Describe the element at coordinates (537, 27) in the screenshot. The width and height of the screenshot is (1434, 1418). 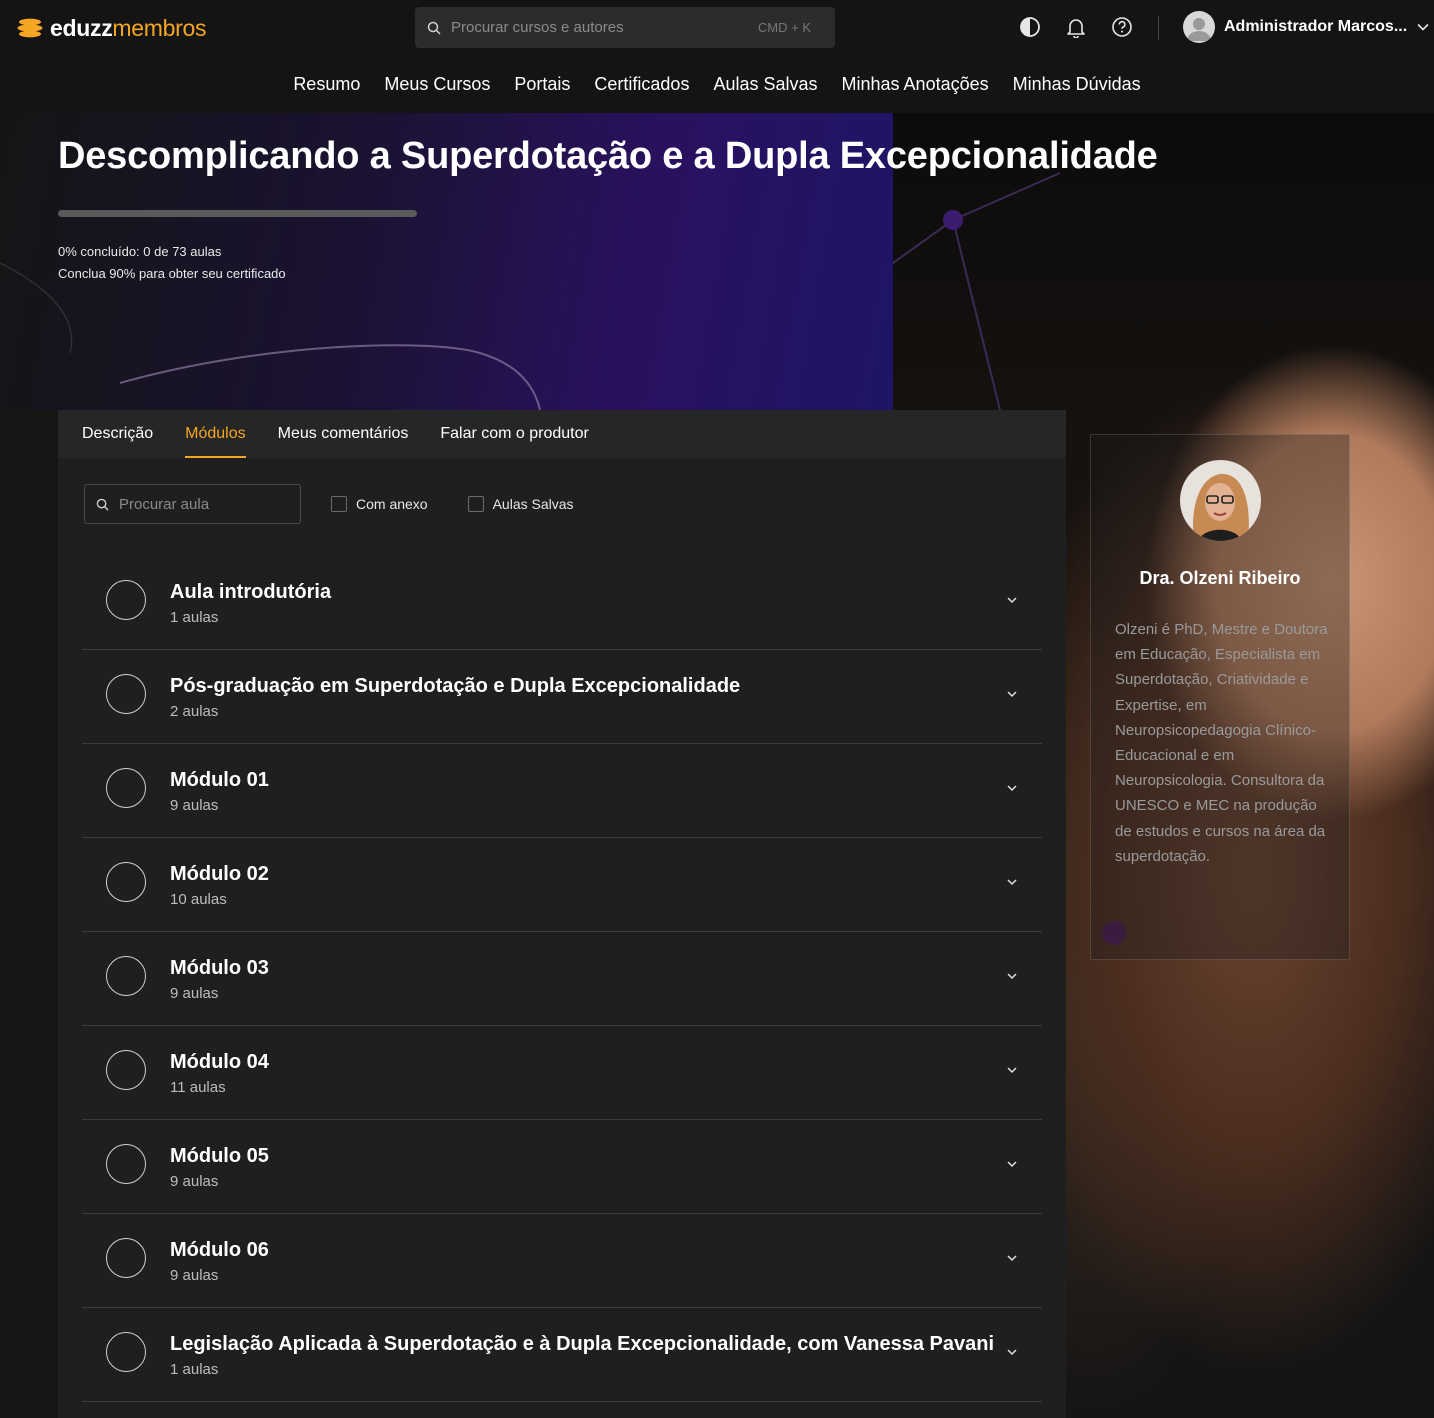
I see `search-placeholder: Procurar cursos e autores` at that location.